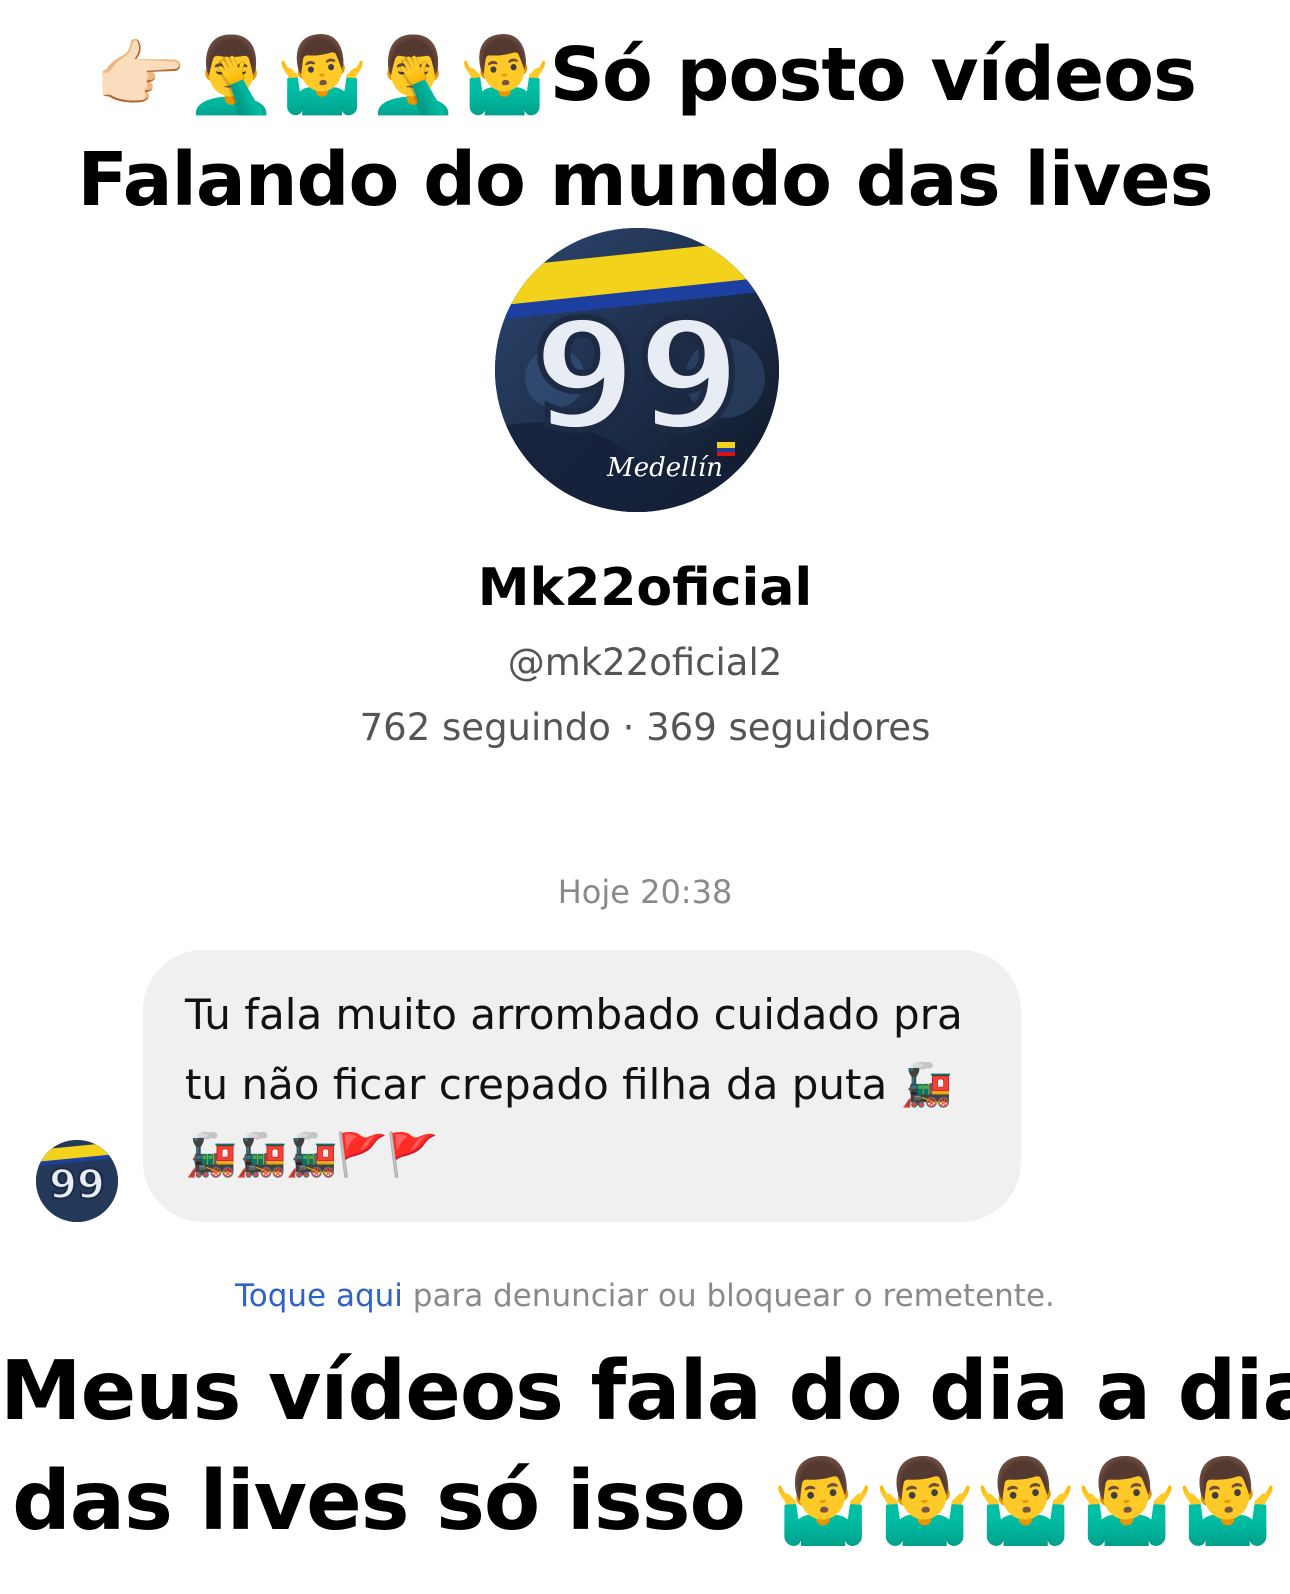 The image size is (1290, 1594). Describe the element at coordinates (77, 1185) in the screenshot. I see `sender-avatar-number: 99` at that location.